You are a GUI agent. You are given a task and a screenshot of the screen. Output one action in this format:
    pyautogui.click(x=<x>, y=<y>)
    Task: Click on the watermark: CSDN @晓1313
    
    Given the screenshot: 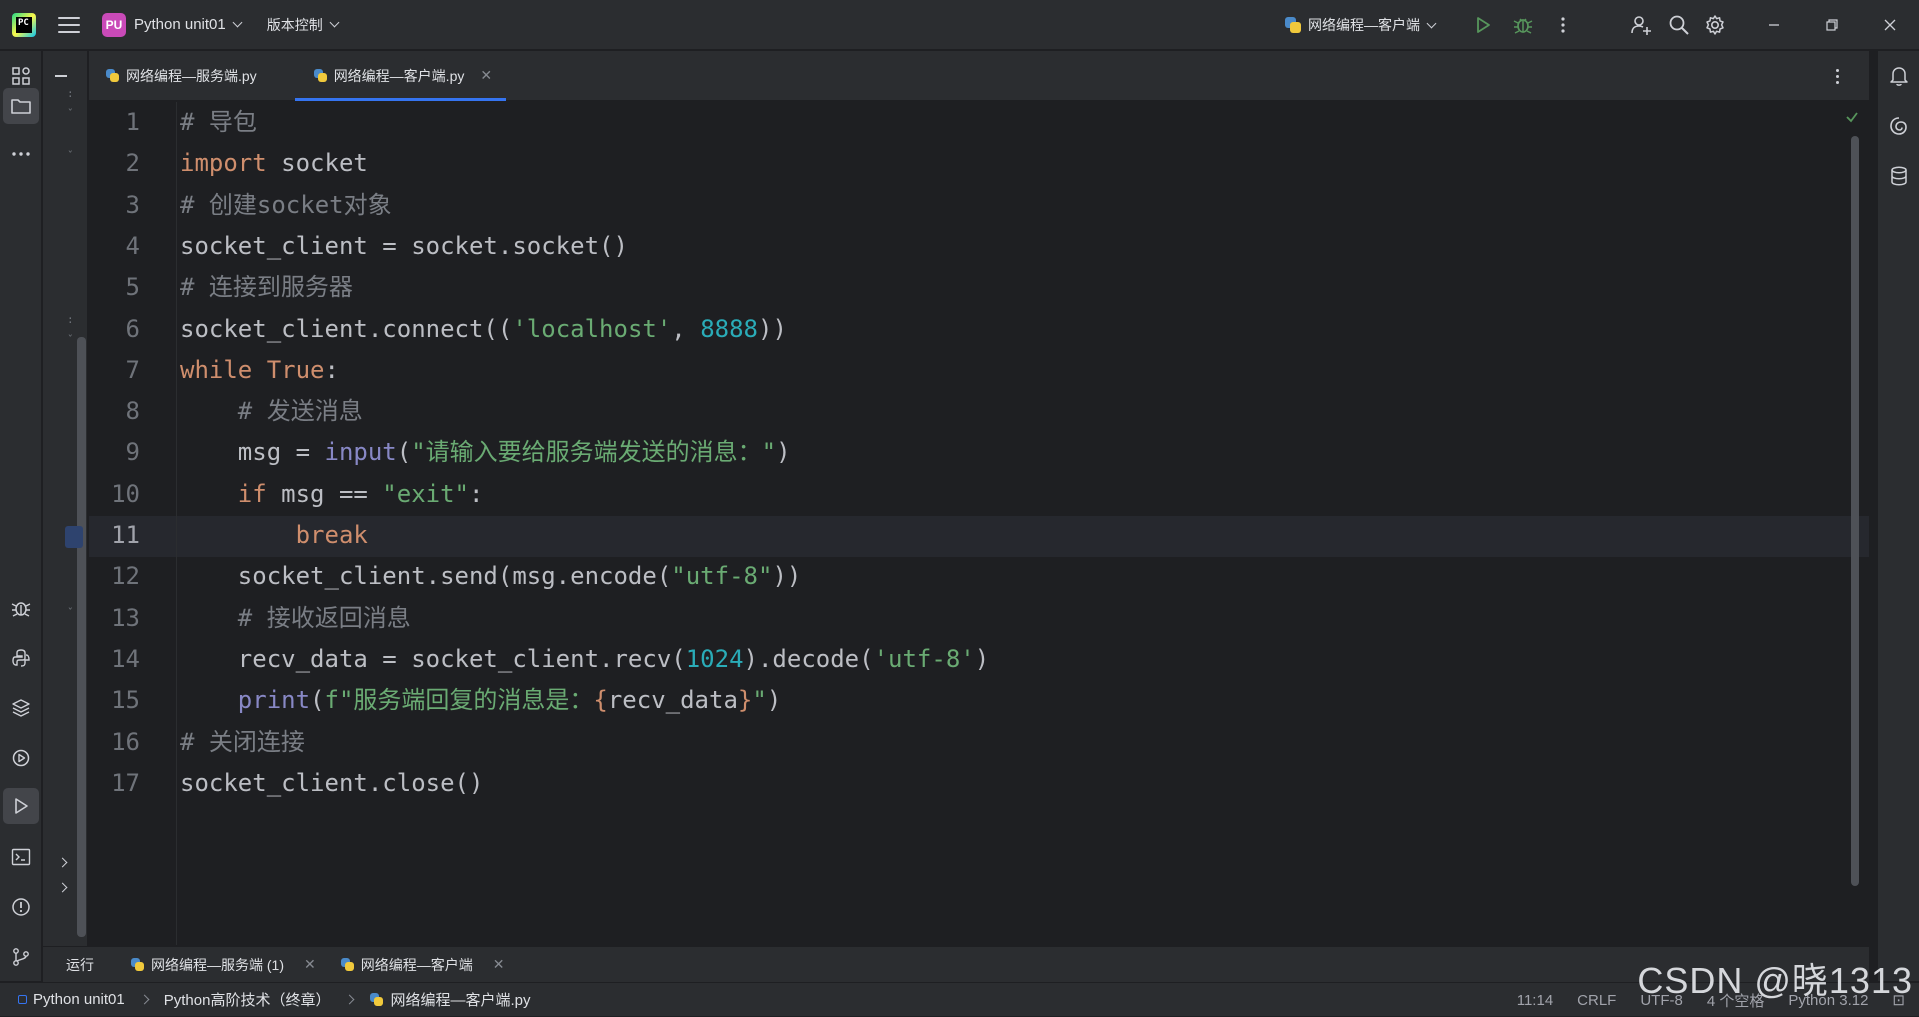 What is the action you would take?
    pyautogui.click(x=1775, y=980)
    